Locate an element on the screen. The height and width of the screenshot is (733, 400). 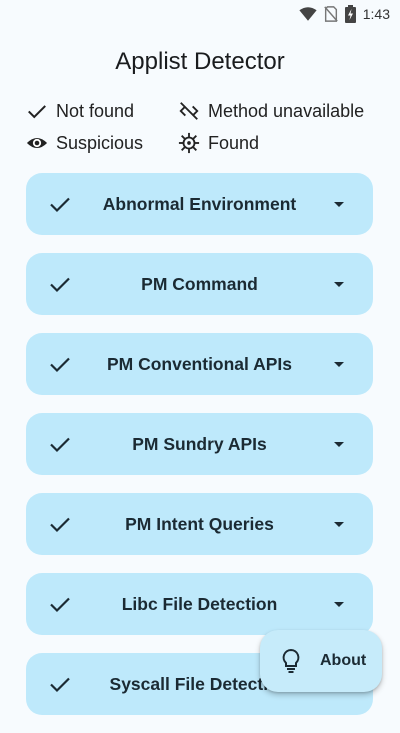
wifi-icon is located at coordinates (308, 14).